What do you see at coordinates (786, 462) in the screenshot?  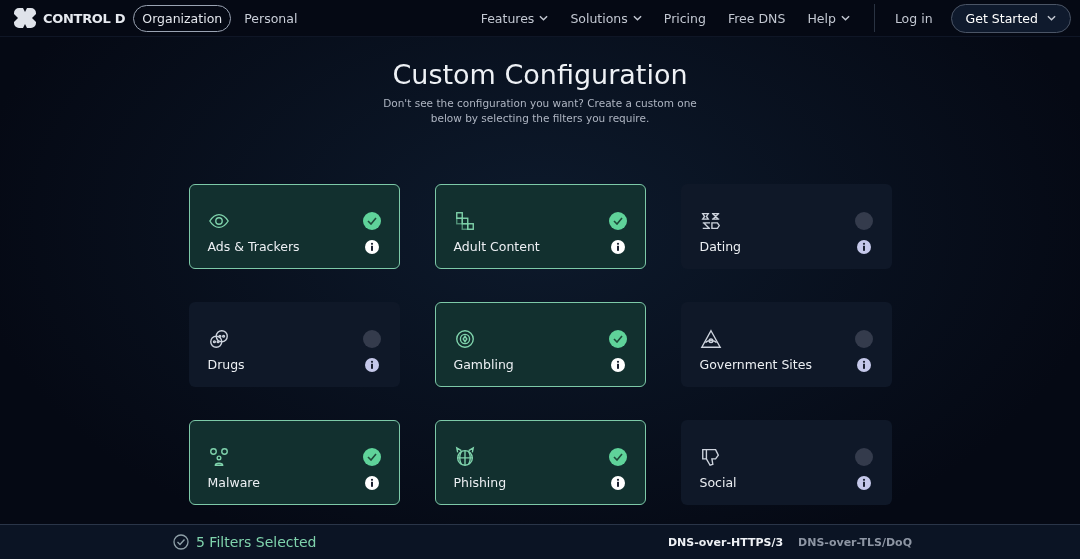 I see `filter-card: Social` at bounding box center [786, 462].